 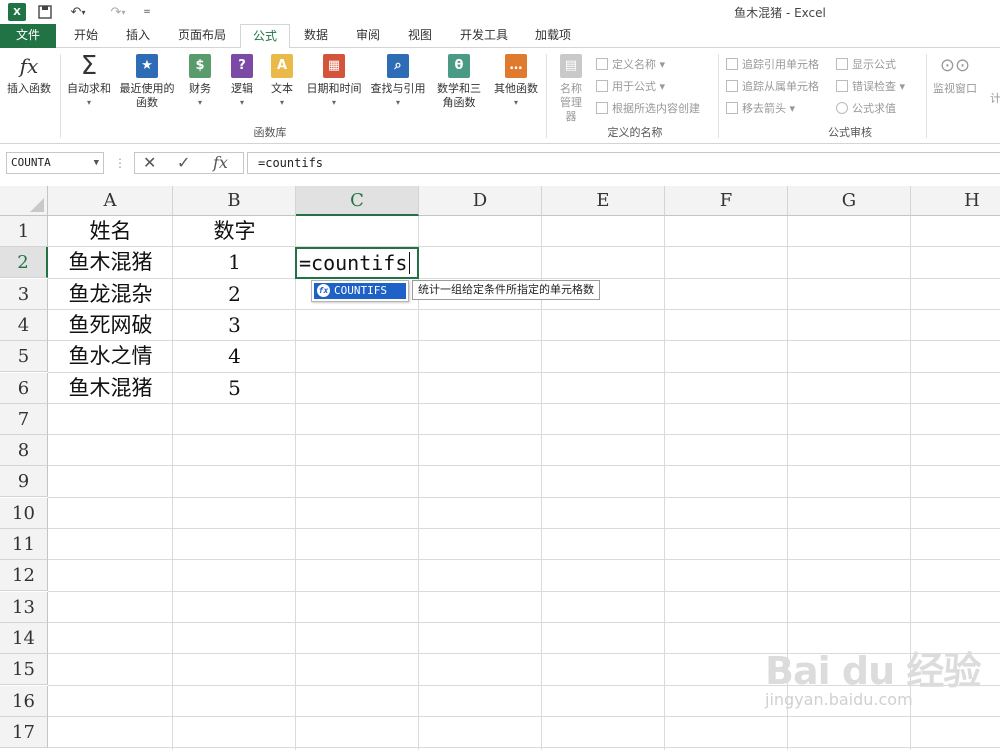 I want to click on create-from-selection-button: 根据所选内容创建, so click(x=648, y=108).